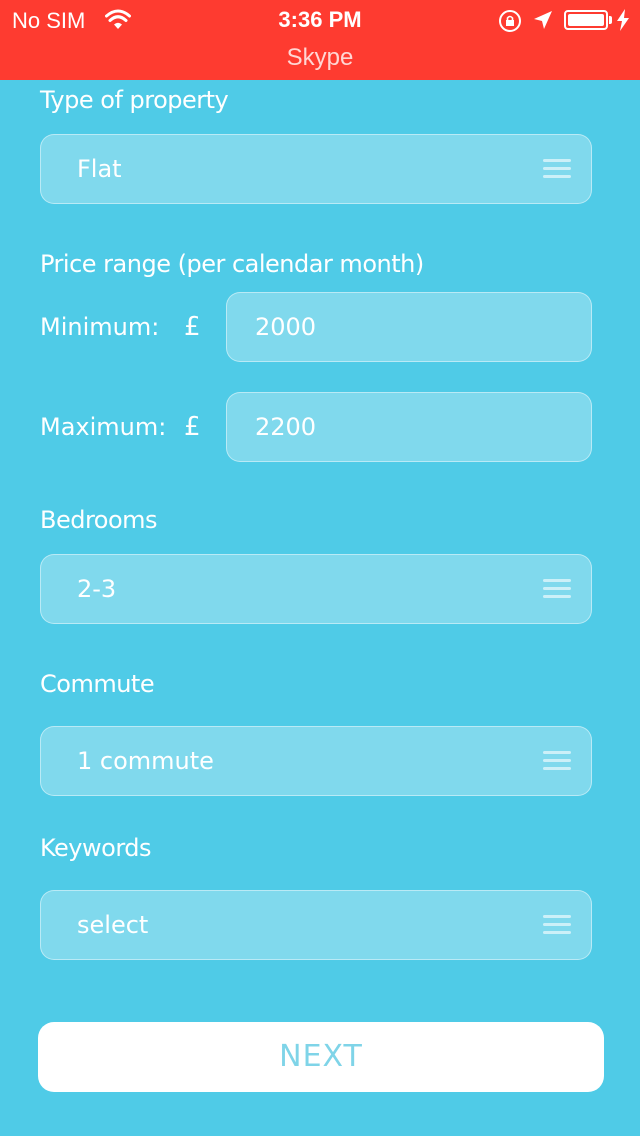  I want to click on price-range-label: Price range (per calendar month), so click(232, 264).